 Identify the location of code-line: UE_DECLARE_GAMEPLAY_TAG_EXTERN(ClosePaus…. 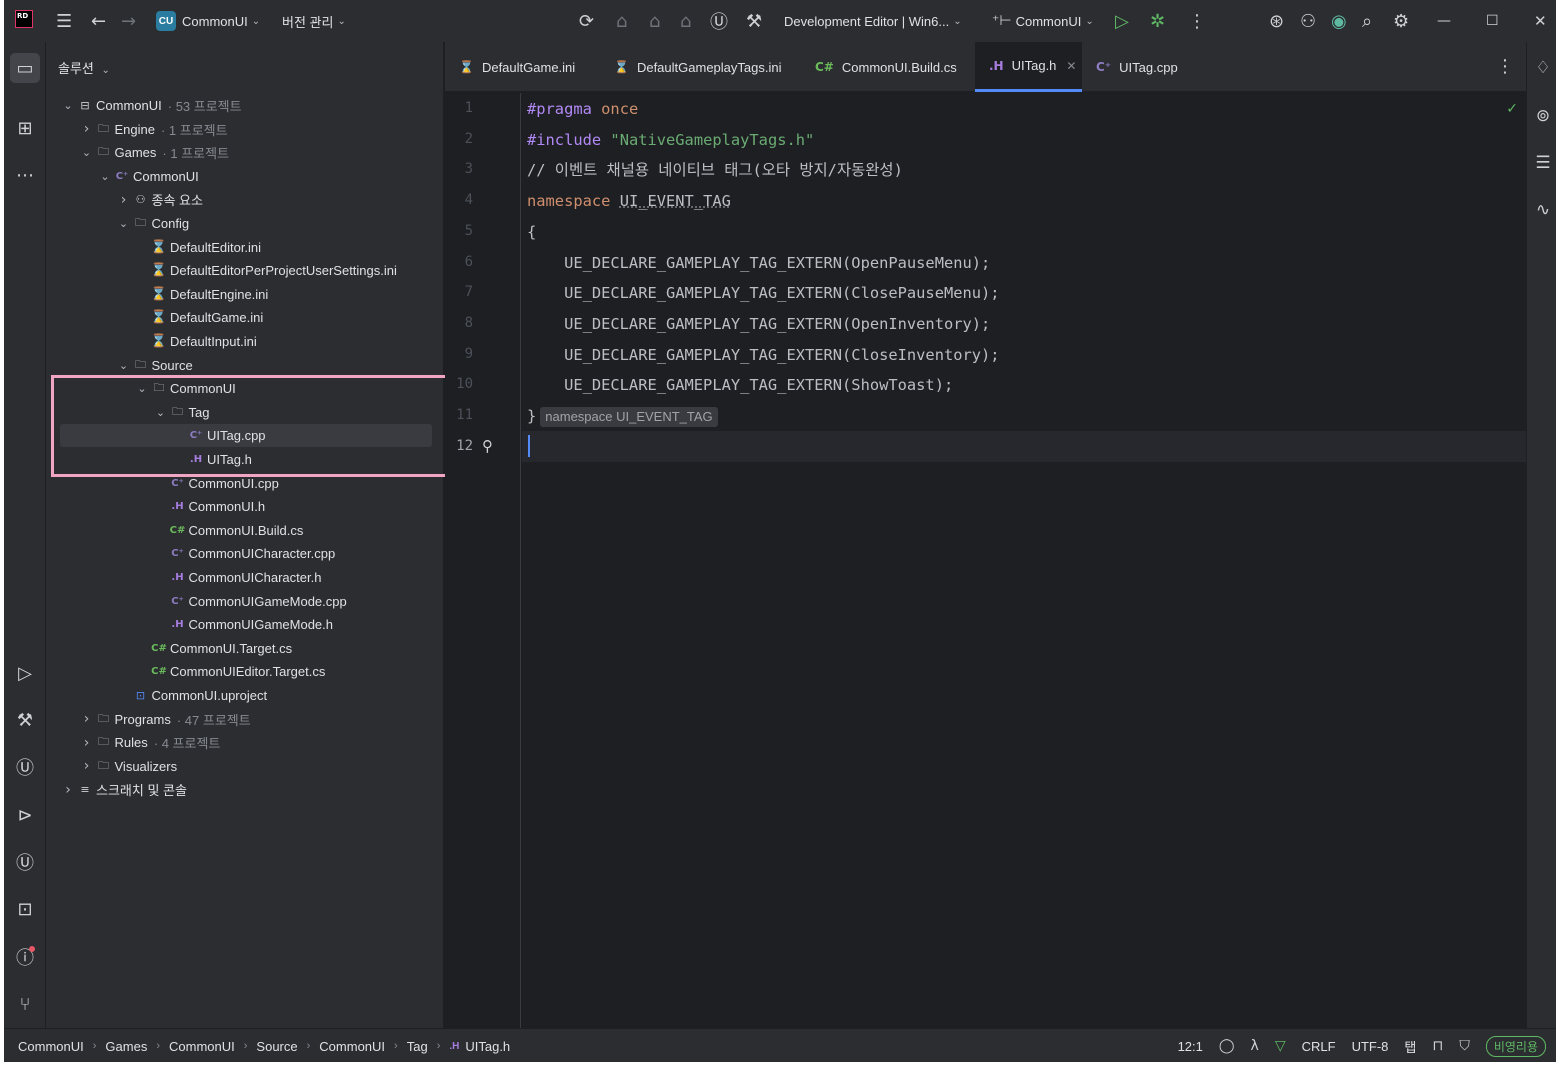
(763, 293).